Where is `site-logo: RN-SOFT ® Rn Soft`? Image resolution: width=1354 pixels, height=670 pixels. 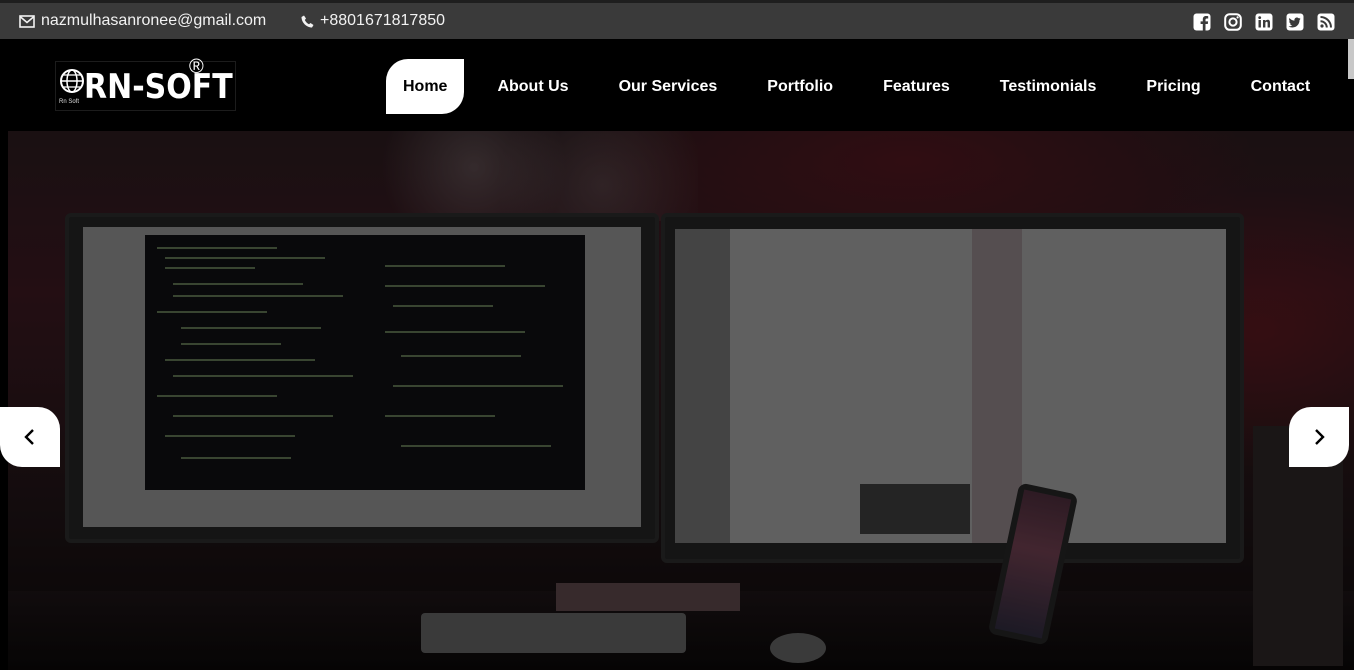 site-logo: RN-SOFT ® Rn Soft is located at coordinates (145, 83).